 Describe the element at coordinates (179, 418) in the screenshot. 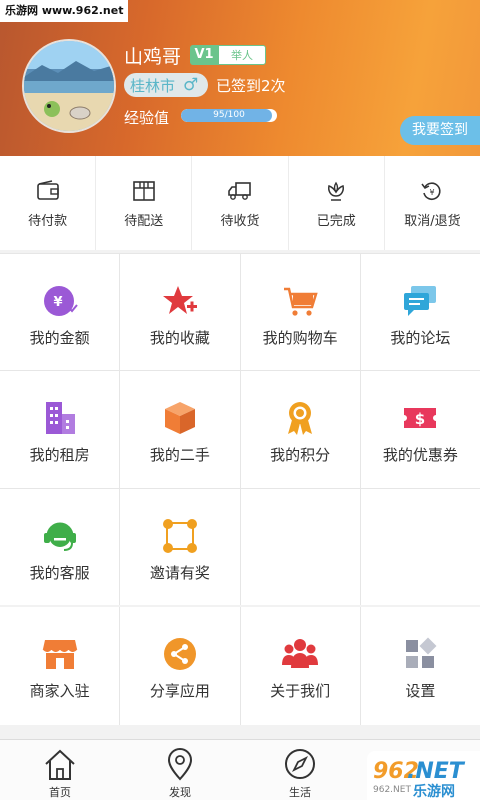

I see `box-icon` at that location.